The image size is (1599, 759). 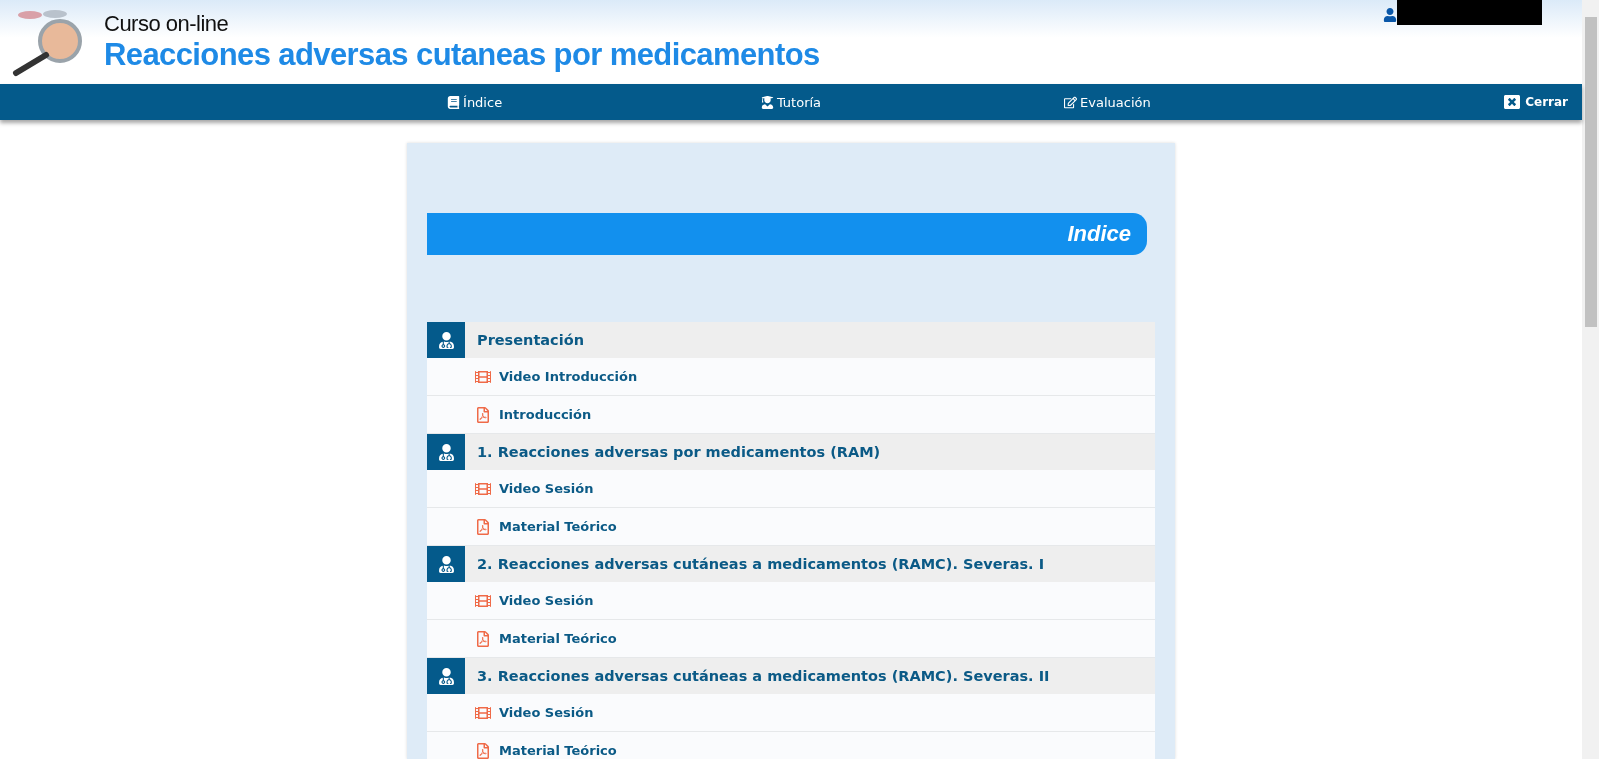 I want to click on index-heading: Indice, so click(x=787, y=234).